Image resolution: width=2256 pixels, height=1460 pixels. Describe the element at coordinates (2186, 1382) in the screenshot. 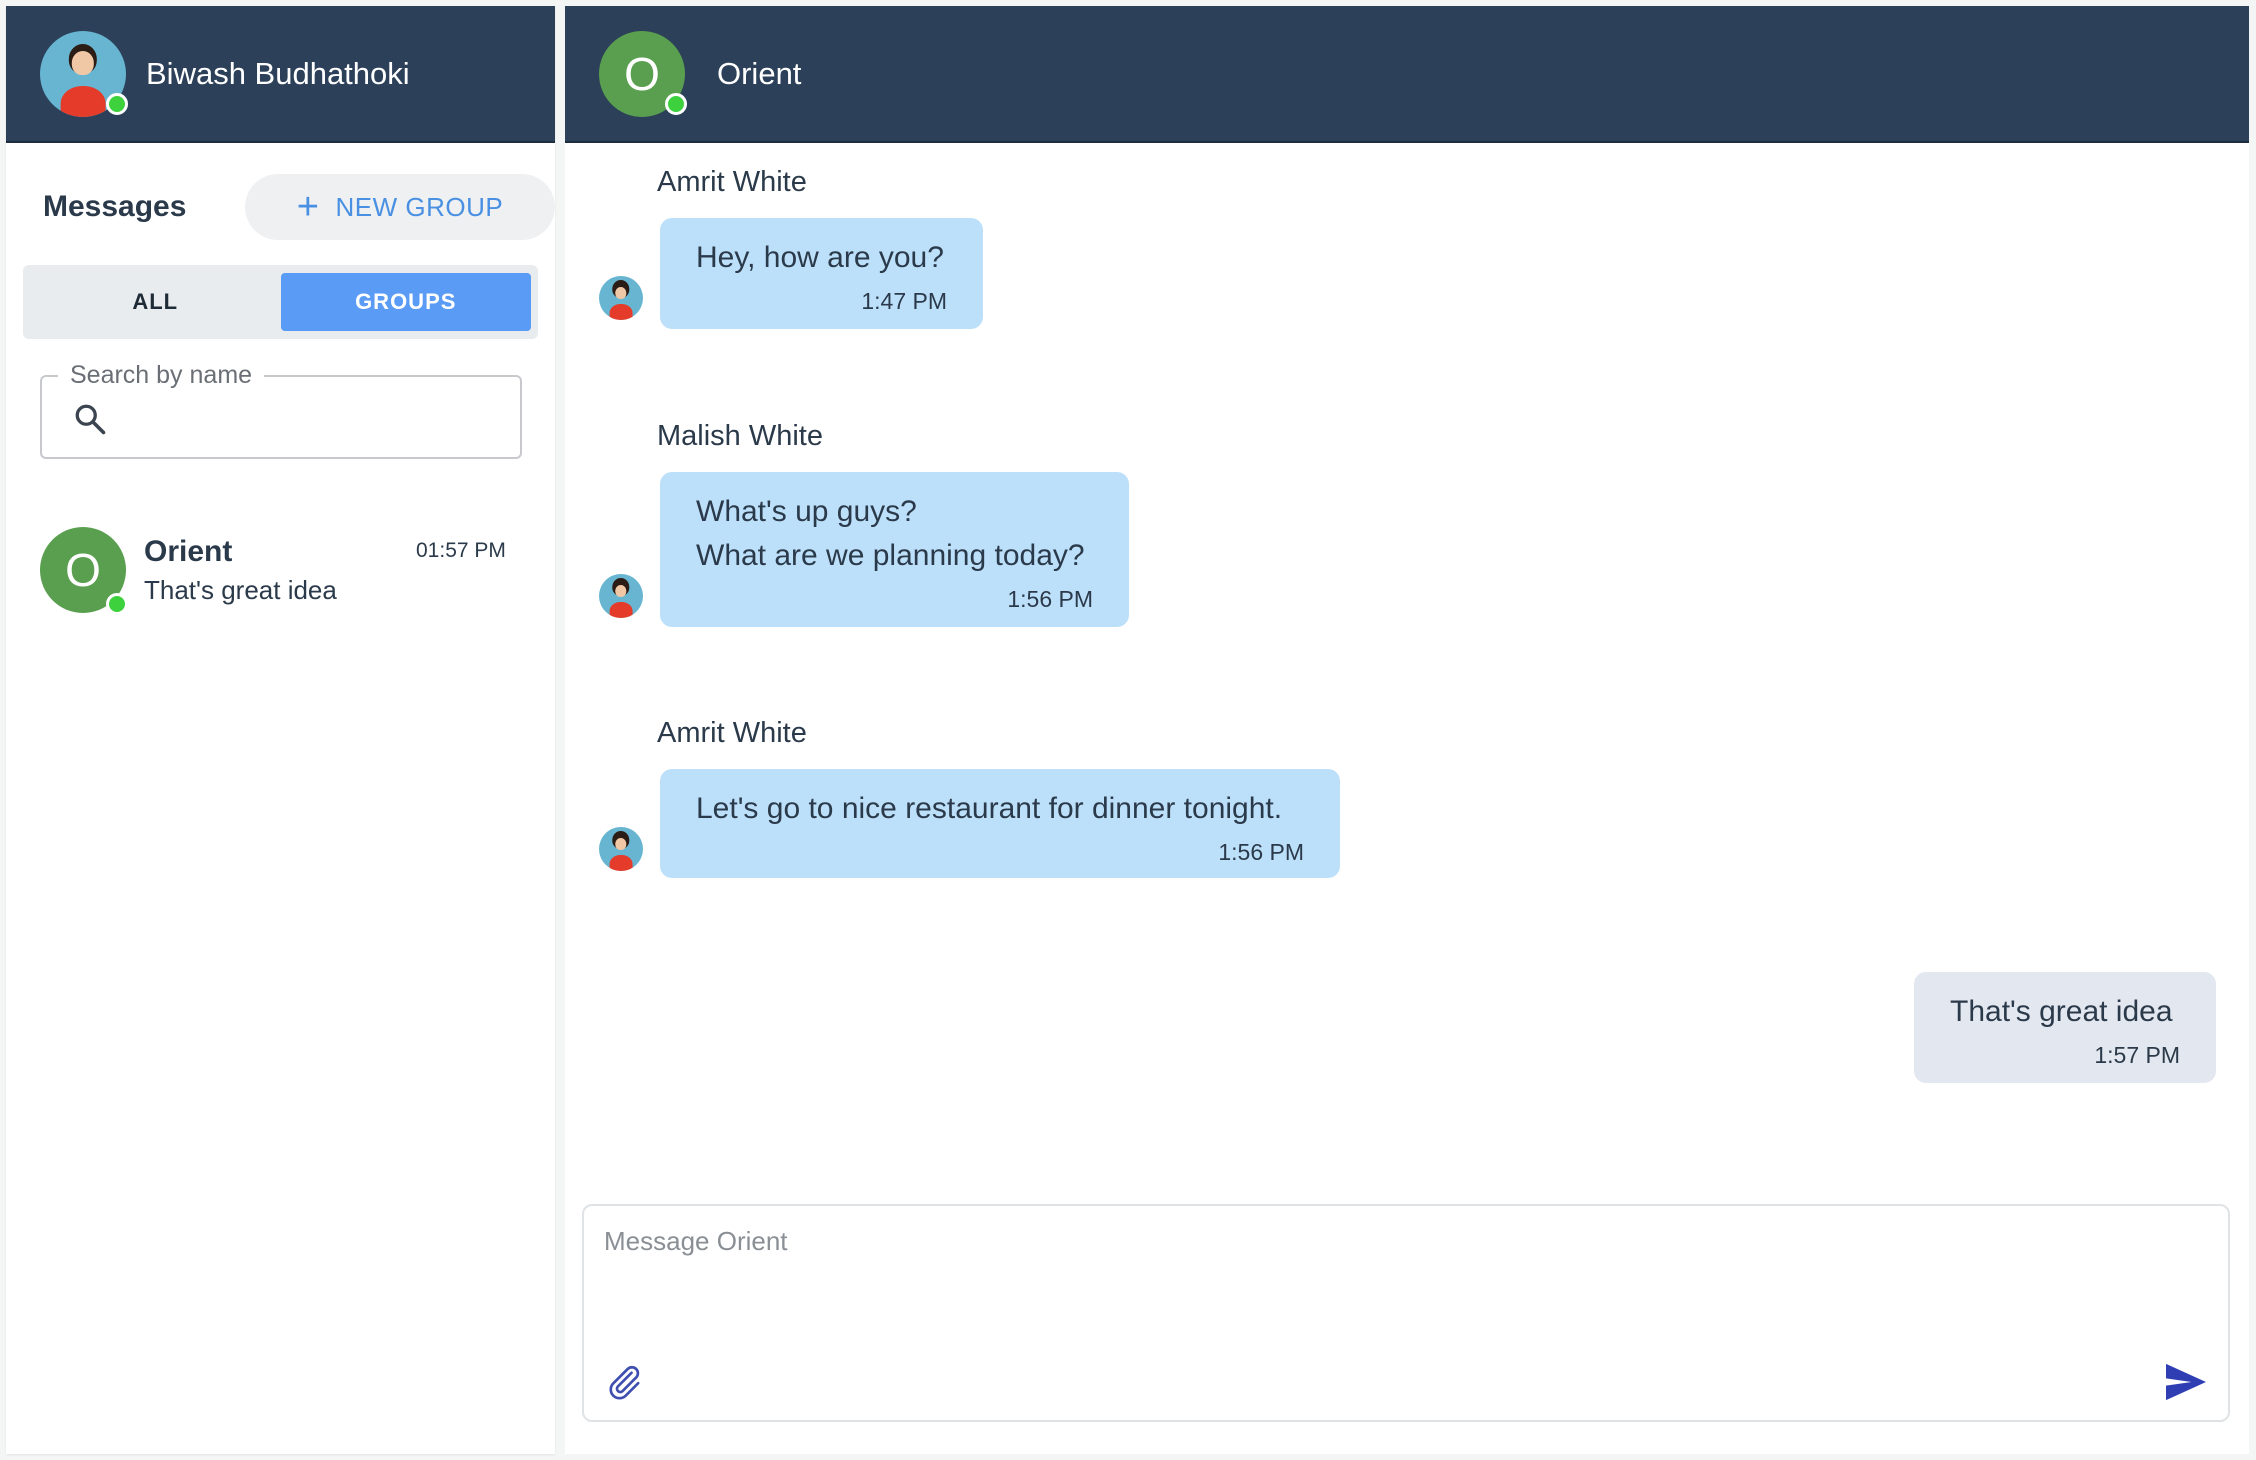

I see `send-icon` at that location.